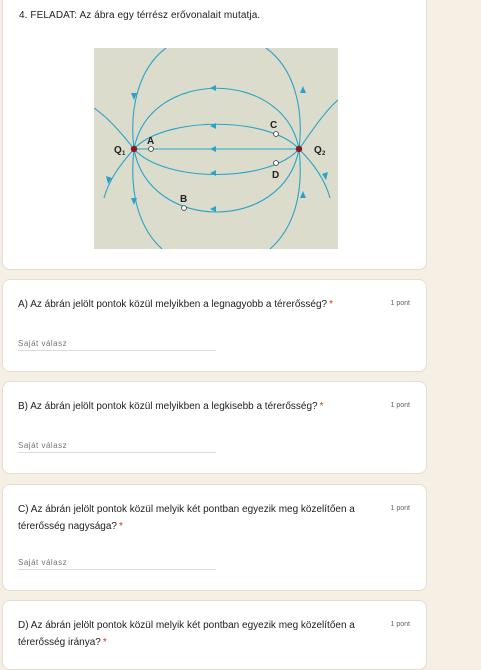  Describe the element at coordinates (400, 624) in the screenshot. I see `question-d-points: 1 pont` at that location.